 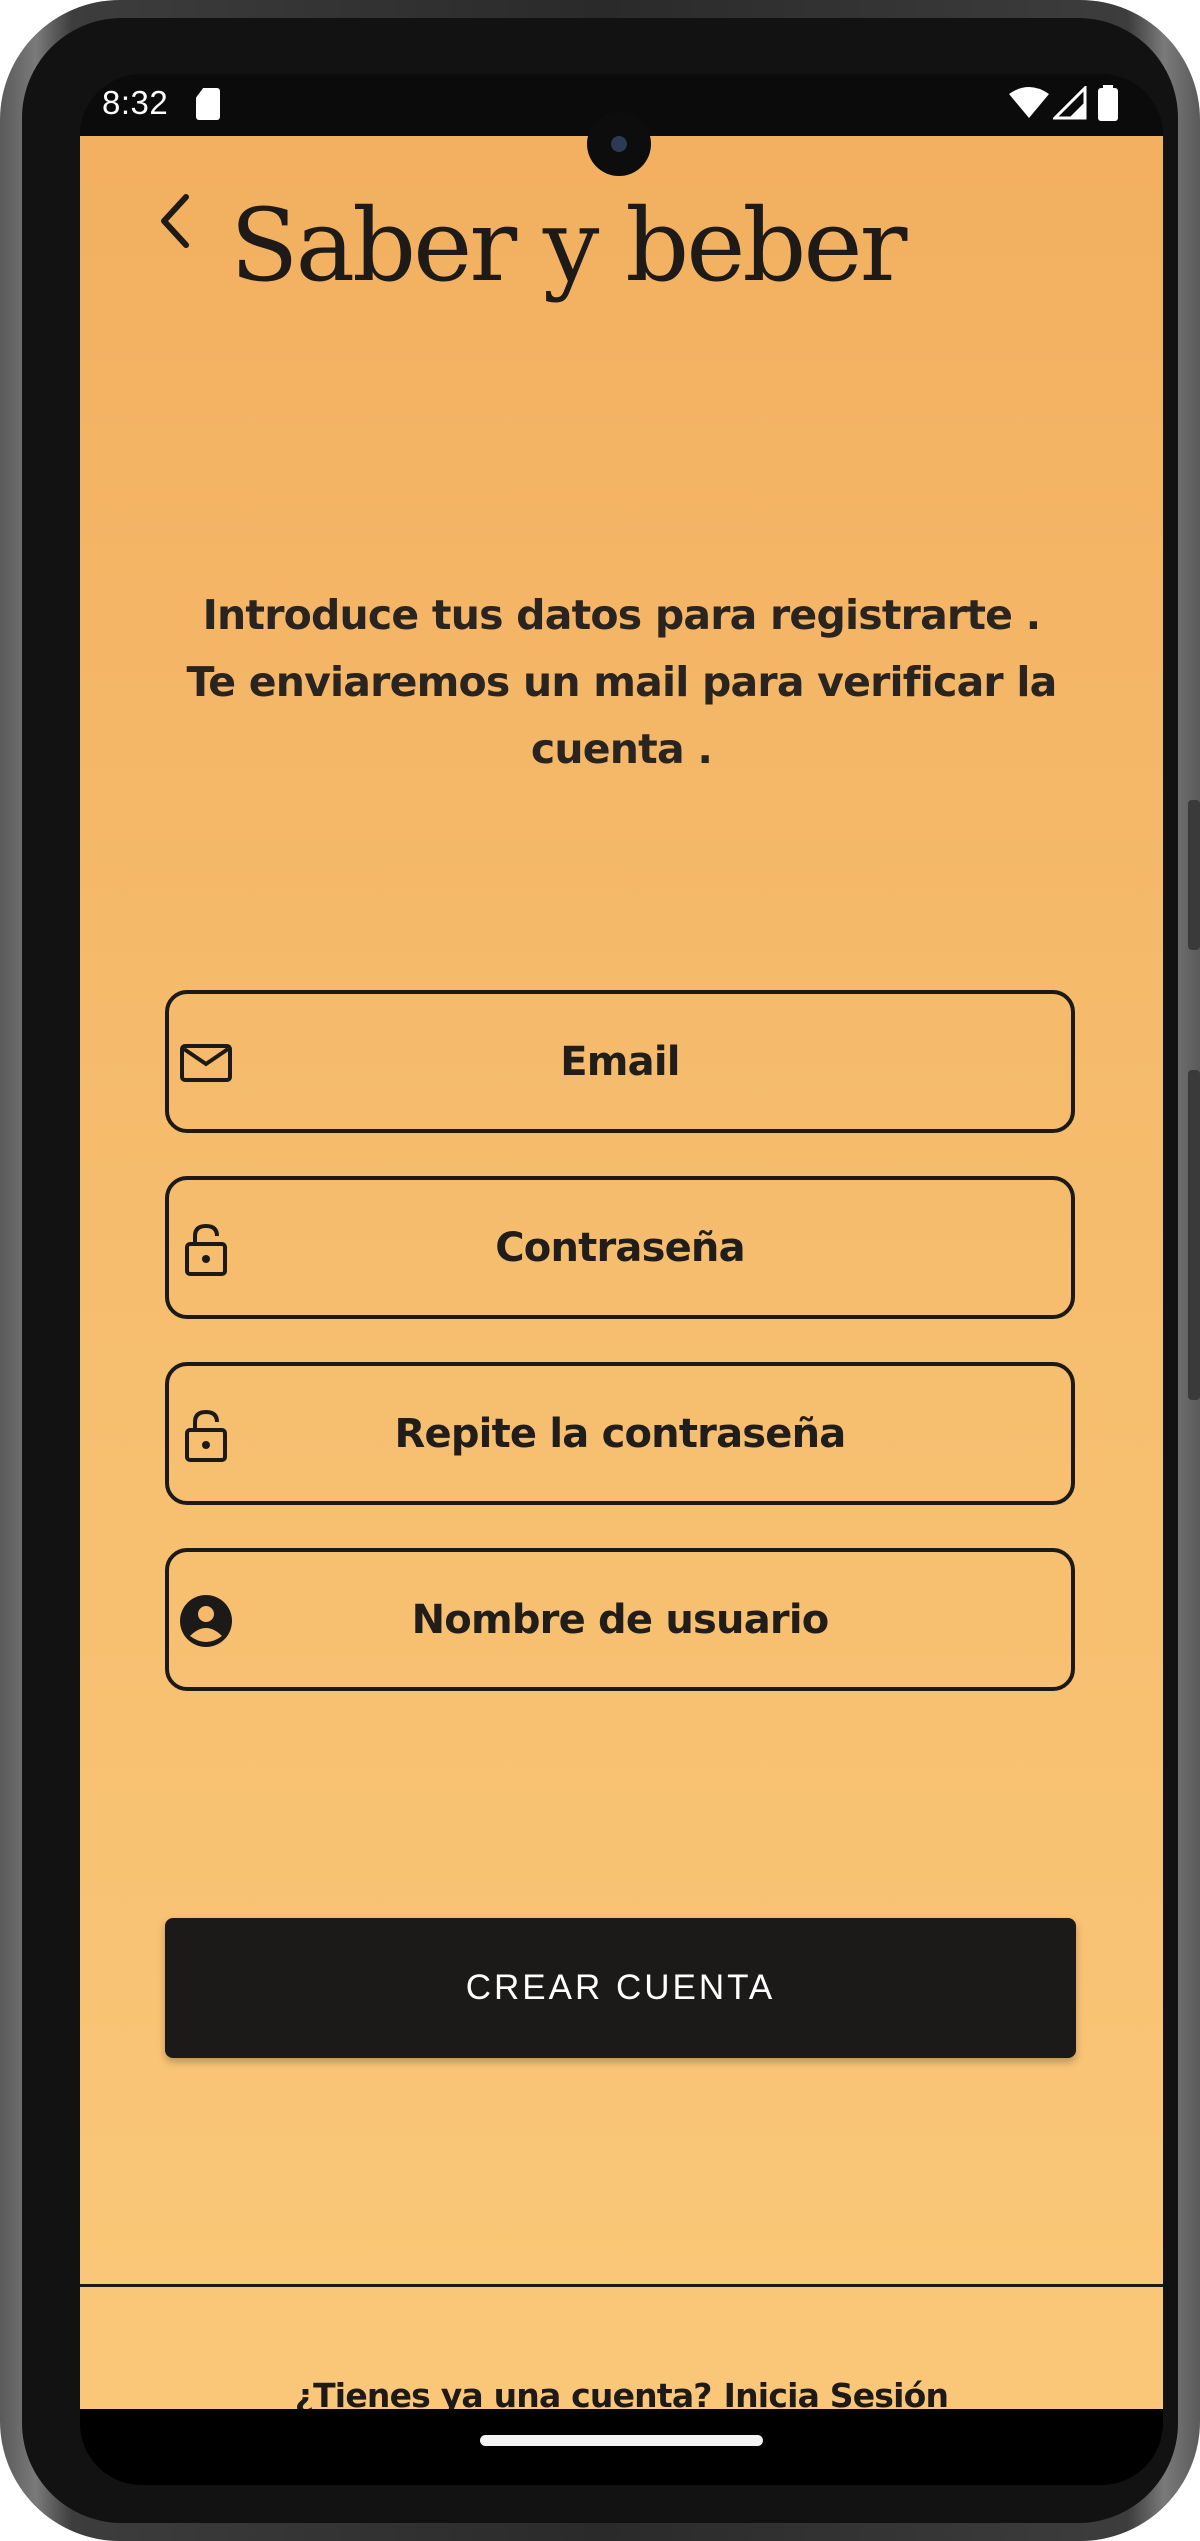 What do you see at coordinates (206, 1063) in the screenshot?
I see `mail-icon` at bounding box center [206, 1063].